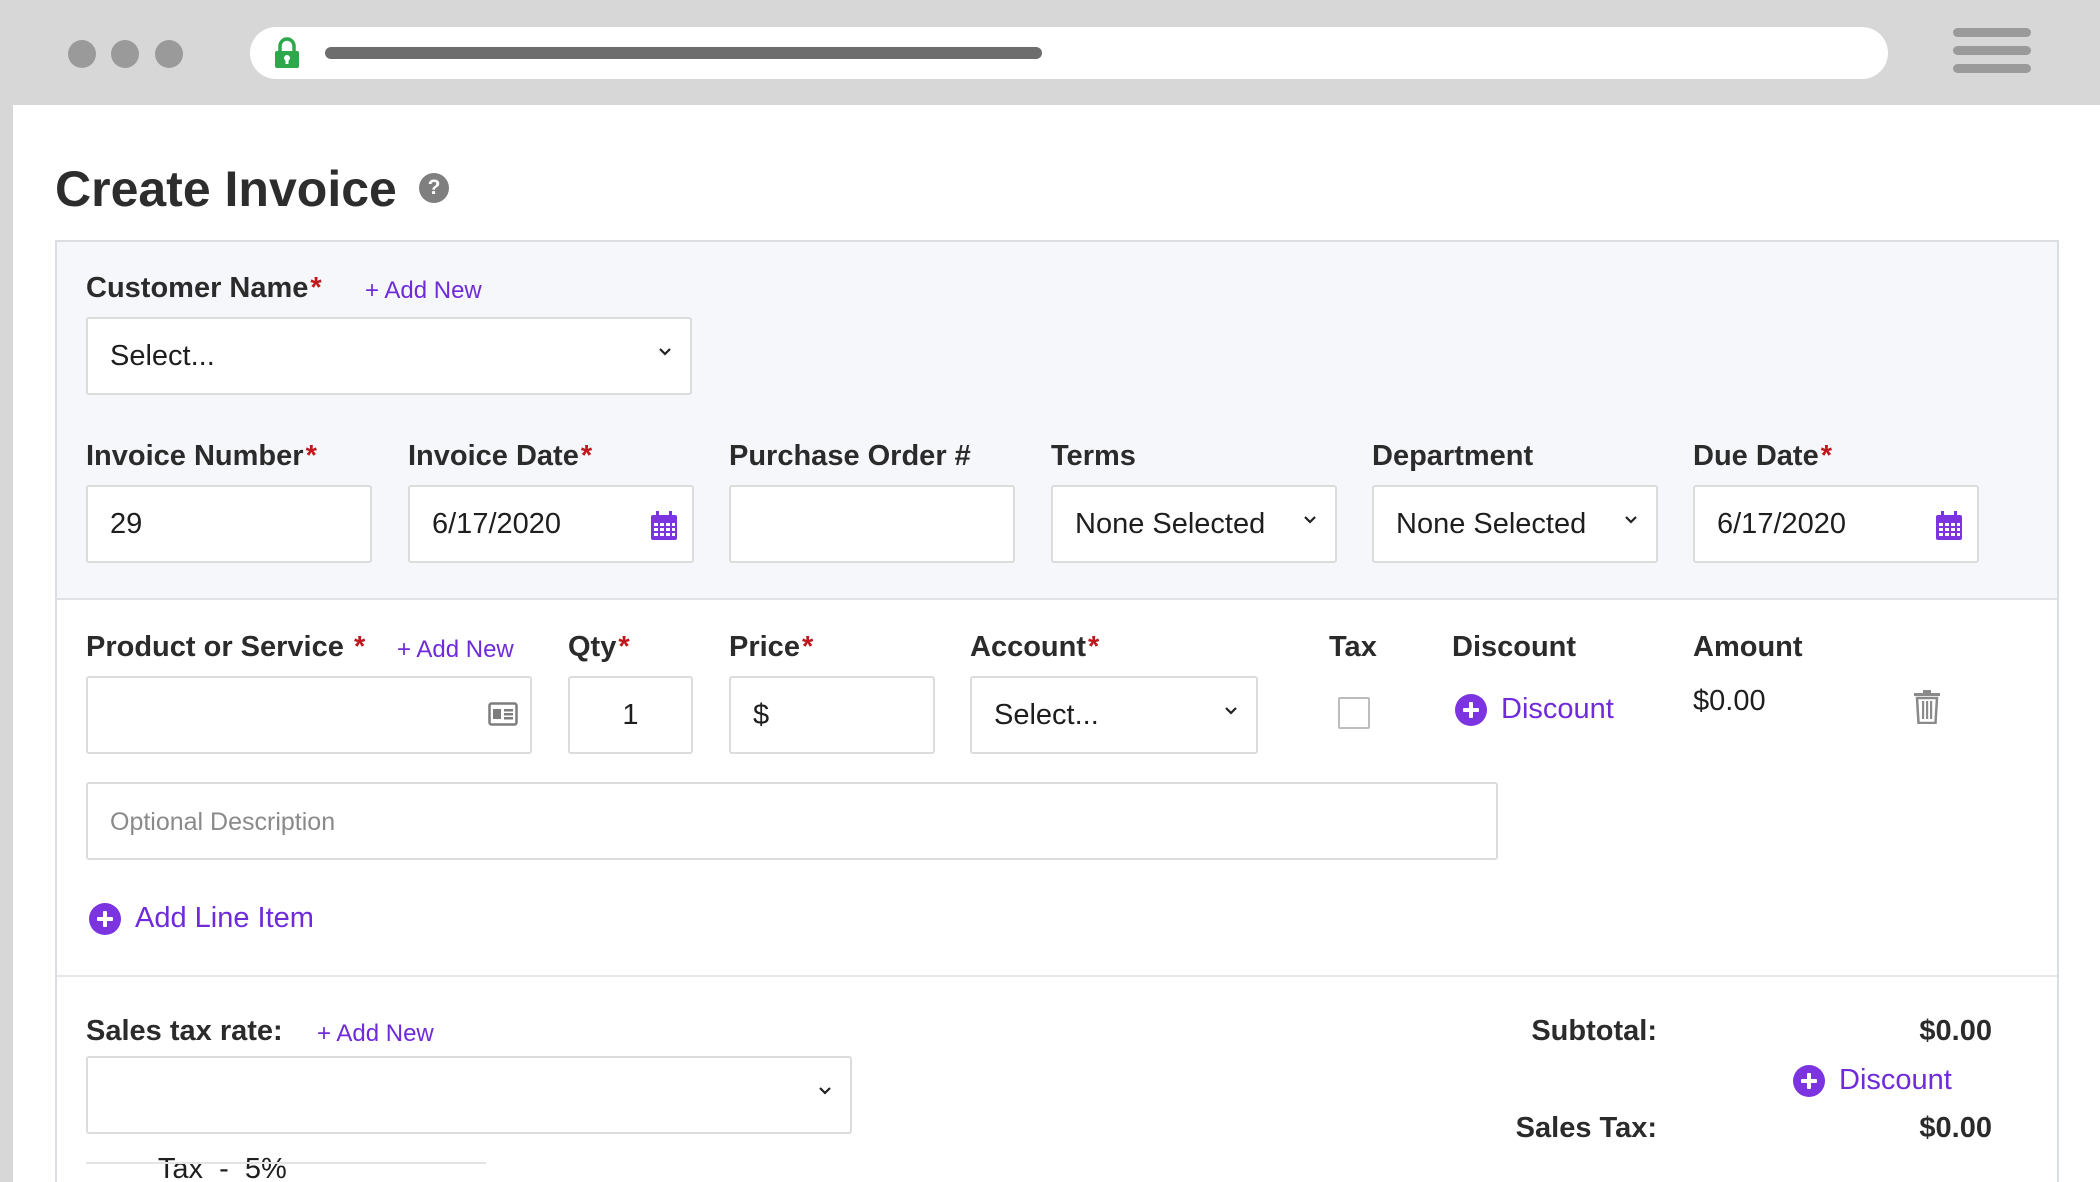  Describe the element at coordinates (1955, 1031) in the screenshot. I see `subtotal-value: $0.00` at that location.